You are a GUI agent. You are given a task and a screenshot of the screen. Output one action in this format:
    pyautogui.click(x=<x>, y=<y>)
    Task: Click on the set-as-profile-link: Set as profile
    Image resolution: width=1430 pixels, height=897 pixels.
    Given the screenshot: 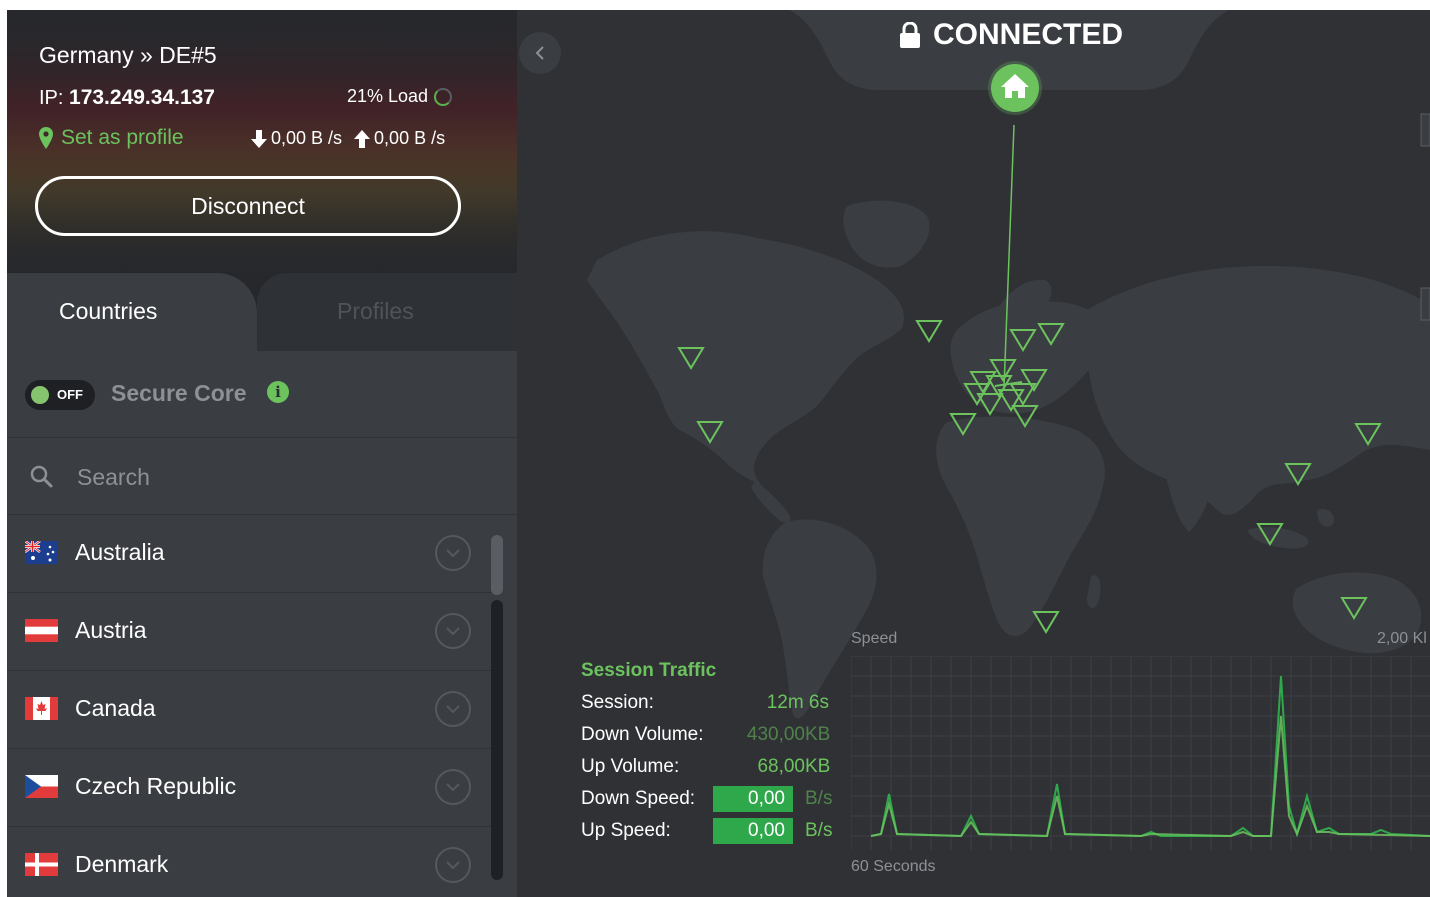 What is the action you would take?
    pyautogui.click(x=111, y=138)
    